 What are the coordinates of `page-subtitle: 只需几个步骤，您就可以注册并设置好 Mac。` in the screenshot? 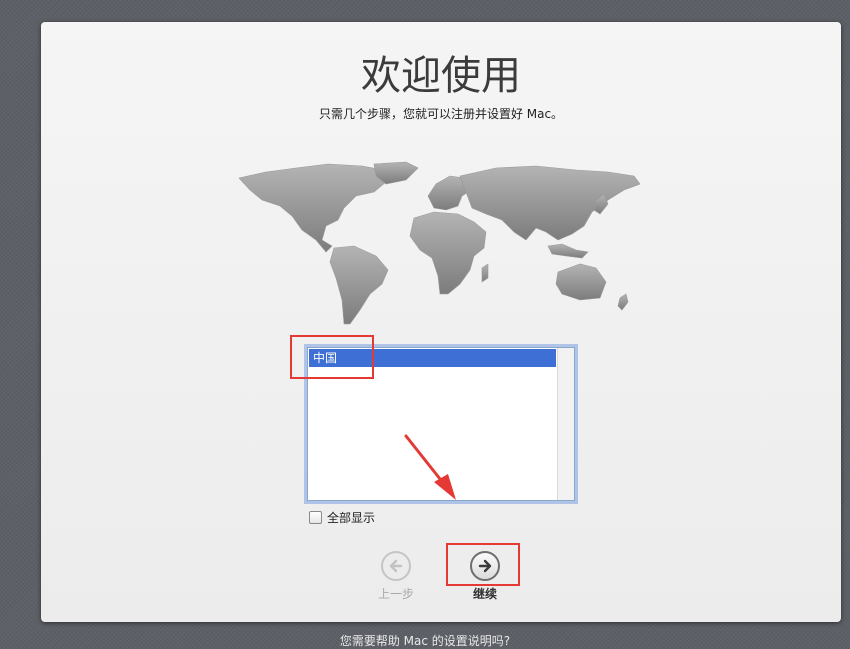 It's located at (441, 114).